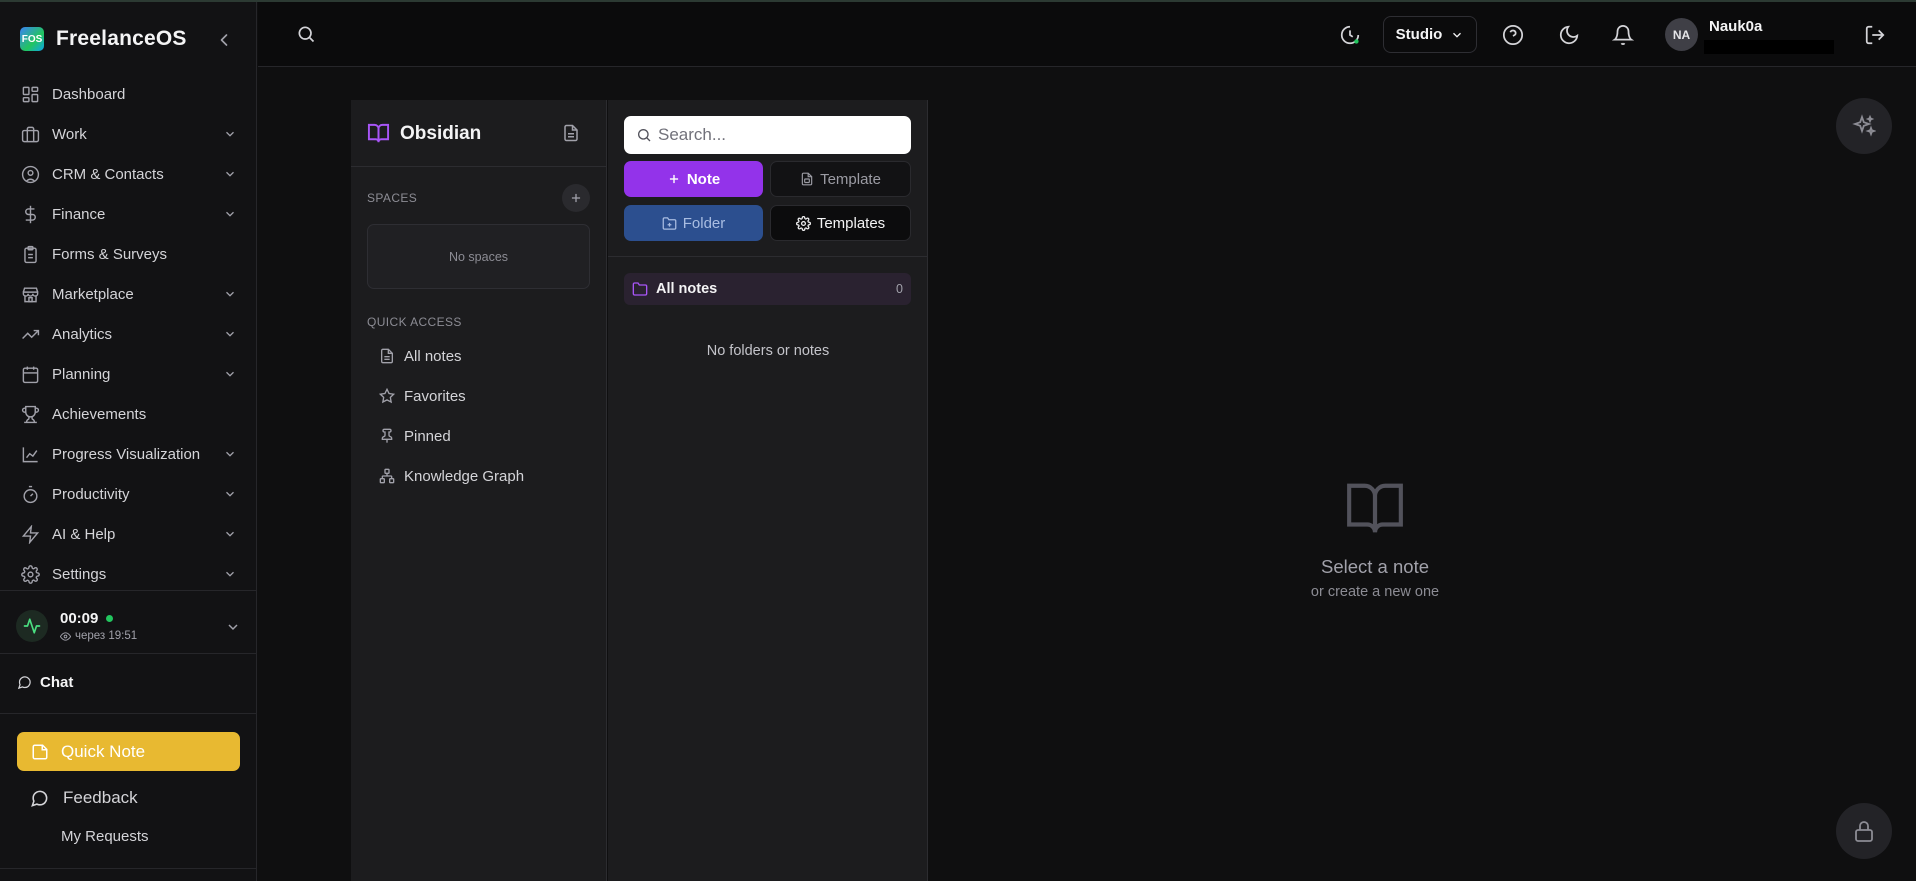 This screenshot has height=881, width=1916. I want to click on sidebar-item-analytics: Analytics, so click(128, 334).